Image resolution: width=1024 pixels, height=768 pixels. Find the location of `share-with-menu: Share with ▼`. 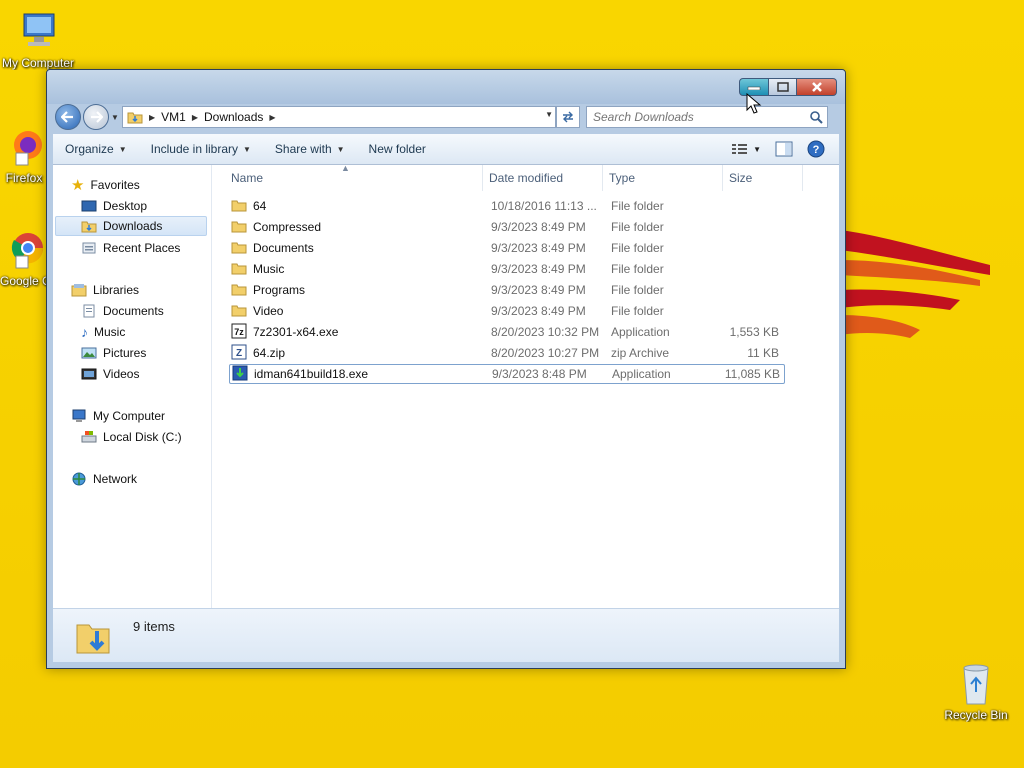

share-with-menu: Share with ▼ is located at coordinates (310, 149).